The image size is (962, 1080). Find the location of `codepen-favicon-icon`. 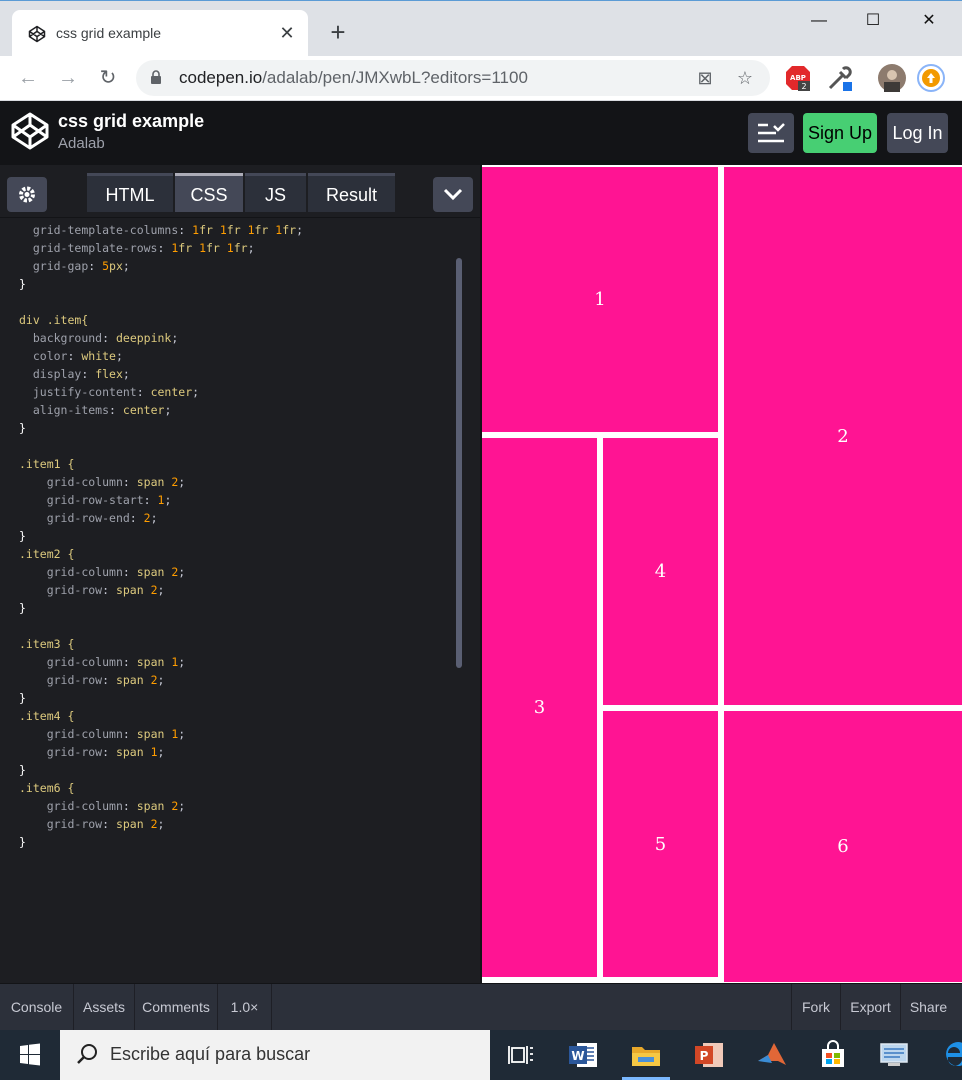

codepen-favicon-icon is located at coordinates (37, 34).